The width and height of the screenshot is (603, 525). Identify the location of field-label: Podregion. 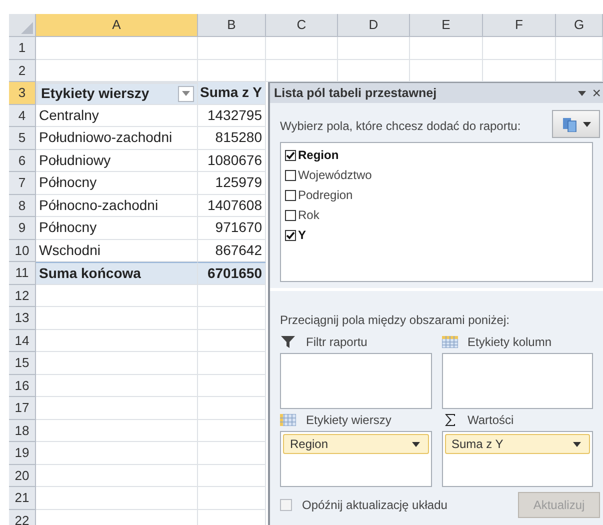
(325, 195).